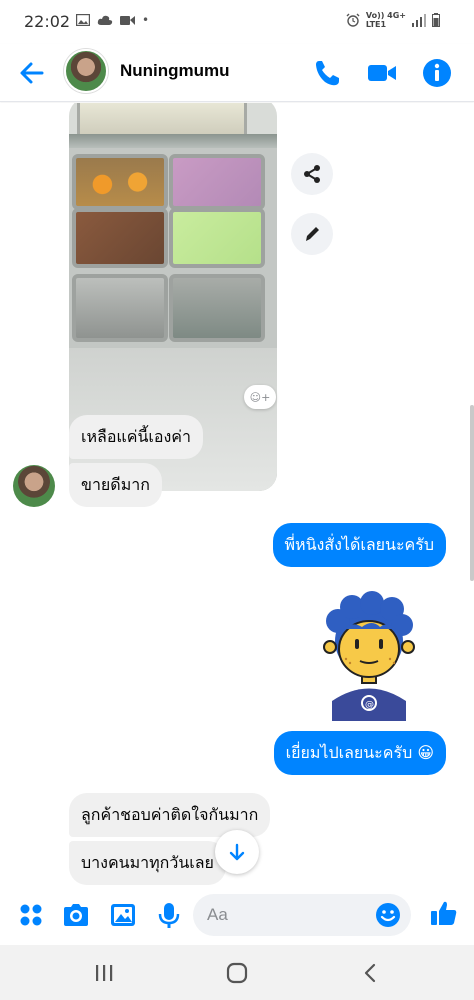  I want to click on cloud-icon, so click(105, 20).